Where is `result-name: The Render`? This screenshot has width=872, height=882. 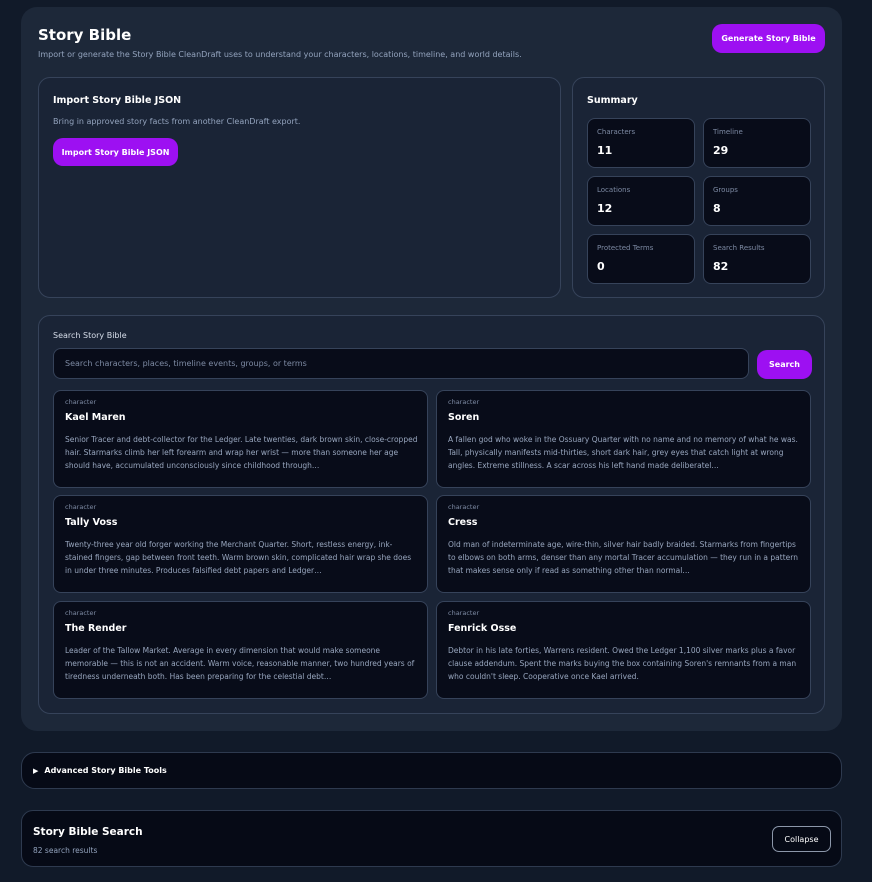
result-name: The Render is located at coordinates (96, 628).